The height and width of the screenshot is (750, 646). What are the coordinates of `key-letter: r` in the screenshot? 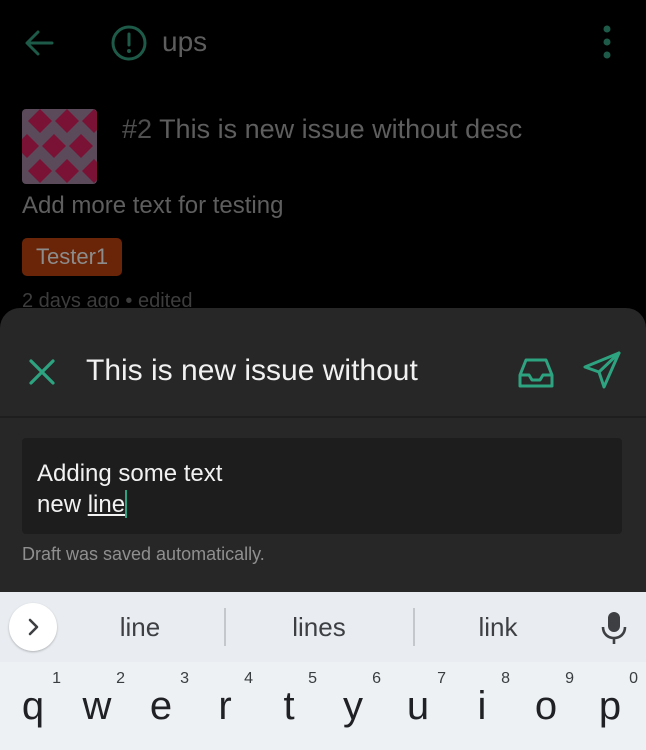 It's located at (225, 706).